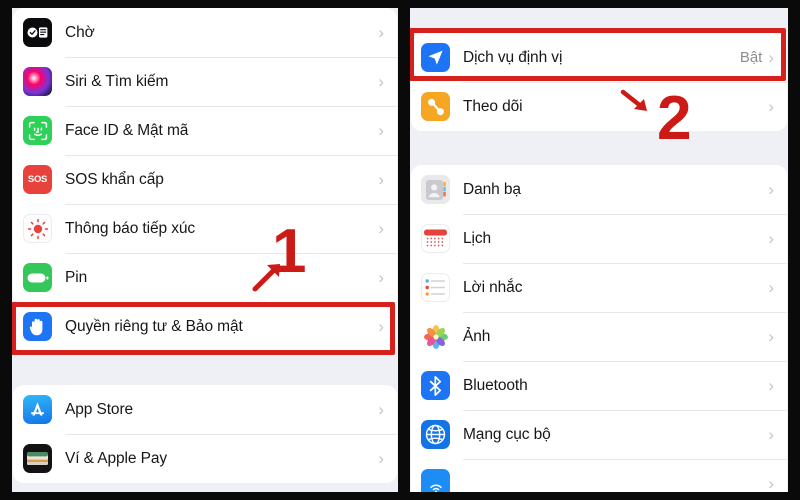  Describe the element at coordinates (435, 238) in the screenshot. I see `calendar-icon` at that location.